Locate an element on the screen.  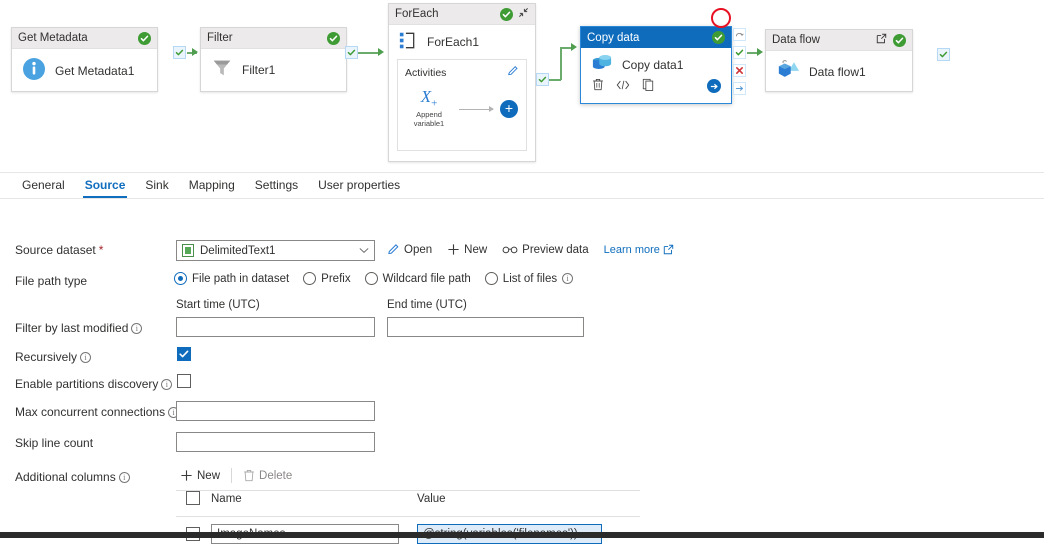
source-dataset-label: Source dataset * is located at coordinates (59, 250).